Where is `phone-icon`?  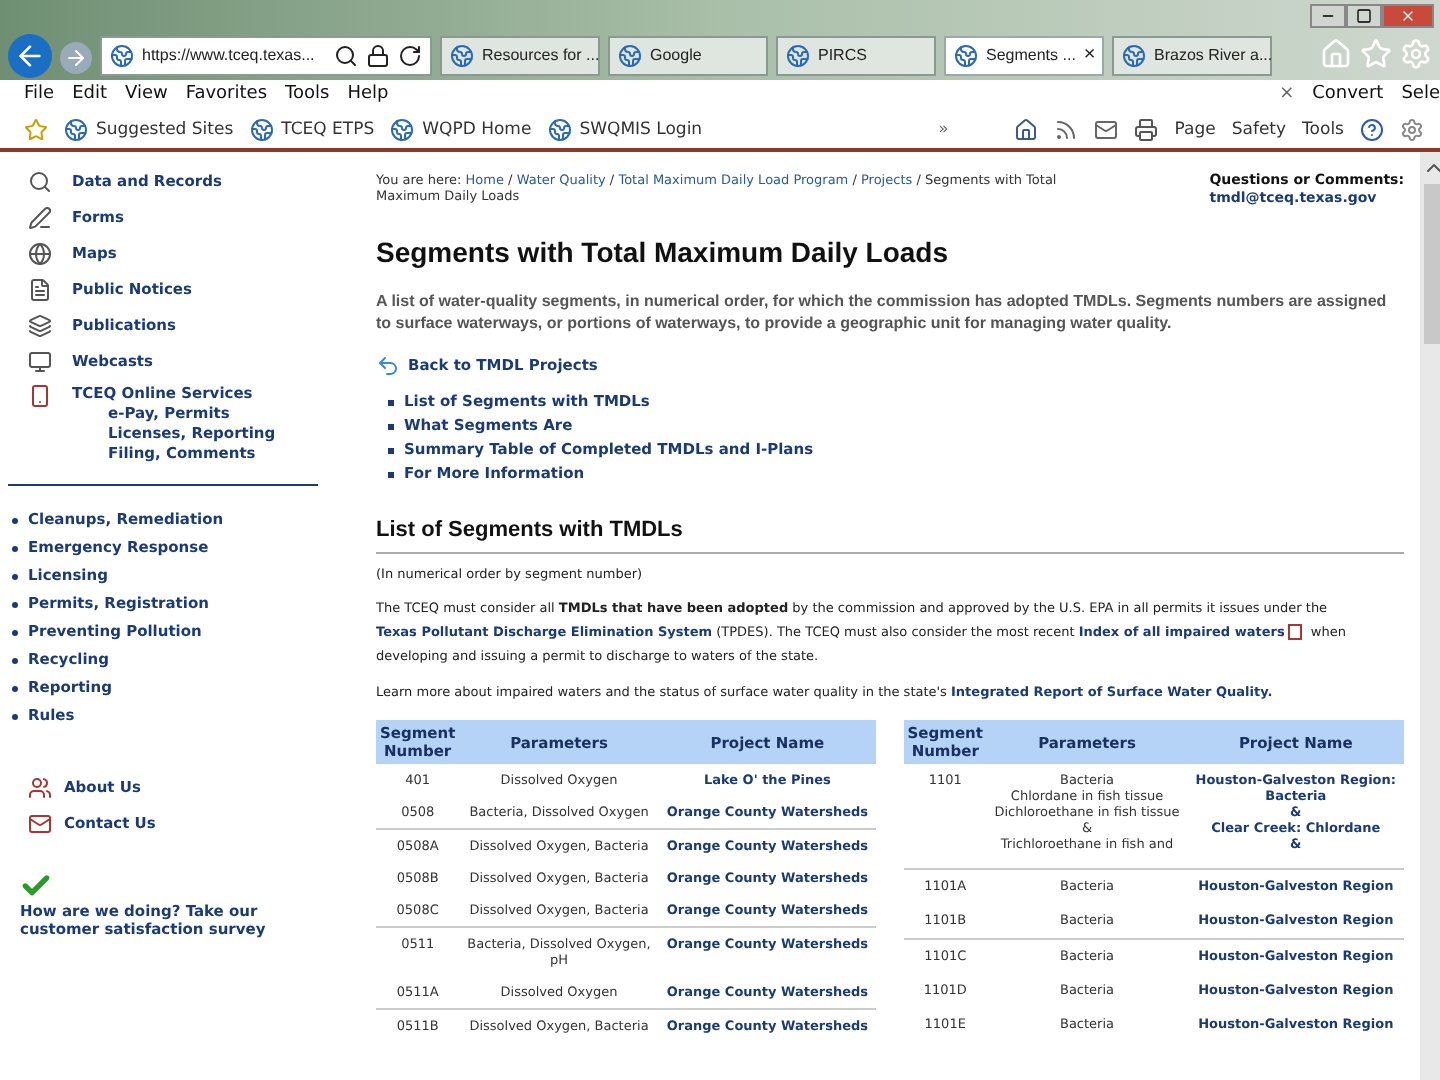 phone-icon is located at coordinates (40, 396).